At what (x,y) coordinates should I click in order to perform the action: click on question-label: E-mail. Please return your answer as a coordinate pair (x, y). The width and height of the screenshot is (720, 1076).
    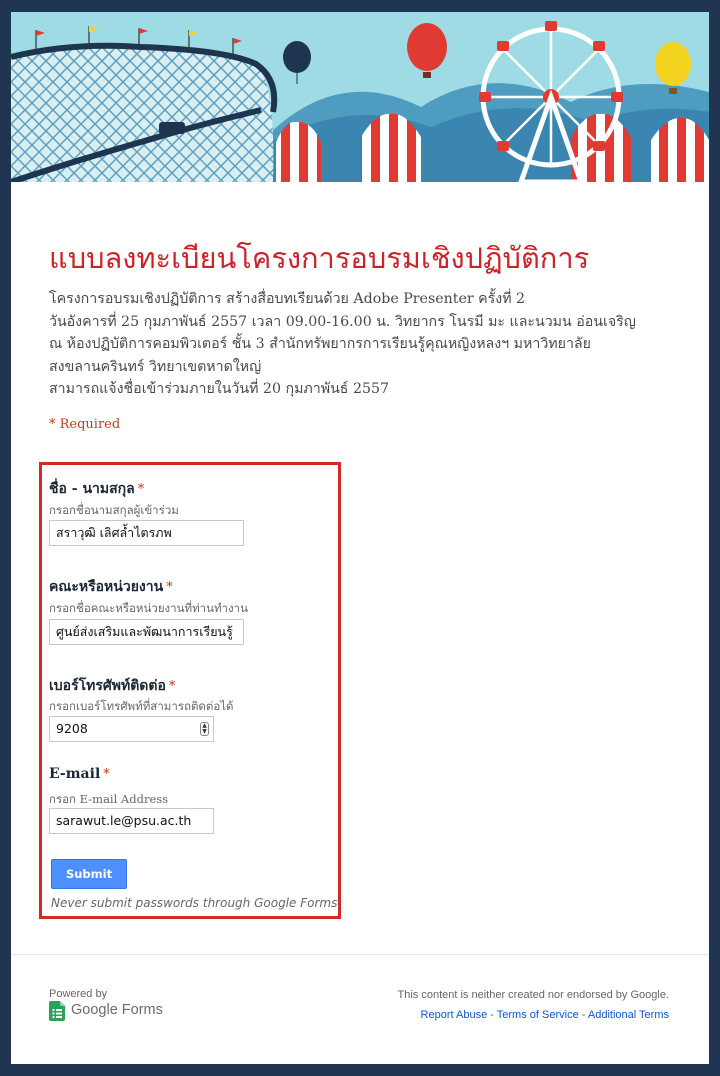
    Looking at the image, I should click on (75, 774).